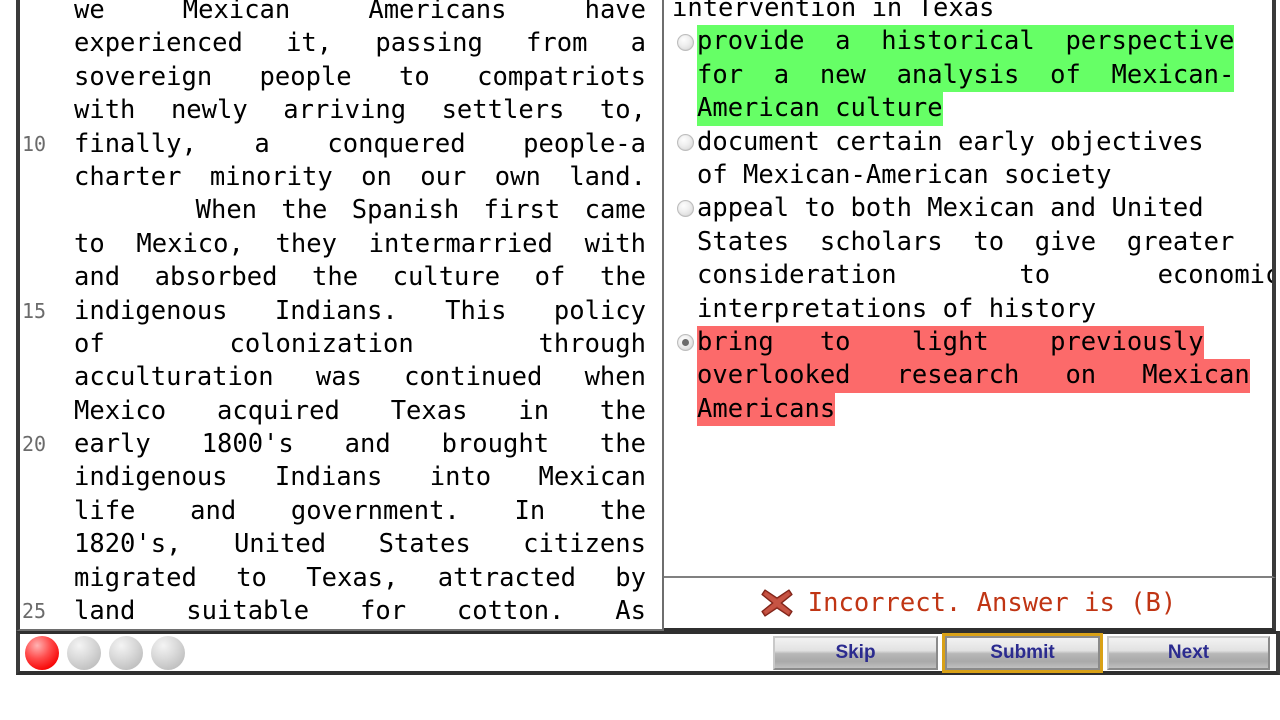  Describe the element at coordinates (360, 110) in the screenshot. I see `passage-line-text: with newly arriving settlers to,` at that location.